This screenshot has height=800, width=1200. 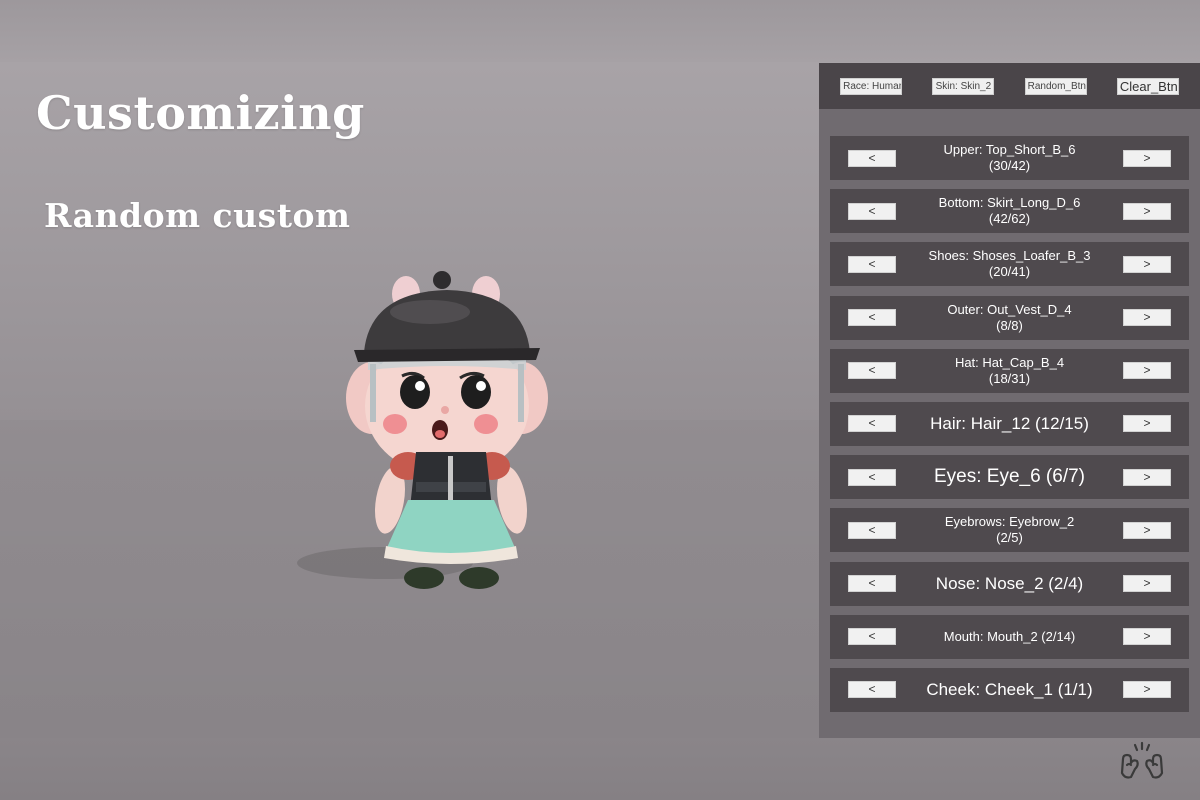 I want to click on nose-label: Nose: Nose_2 (2/4), so click(x=1009, y=583).